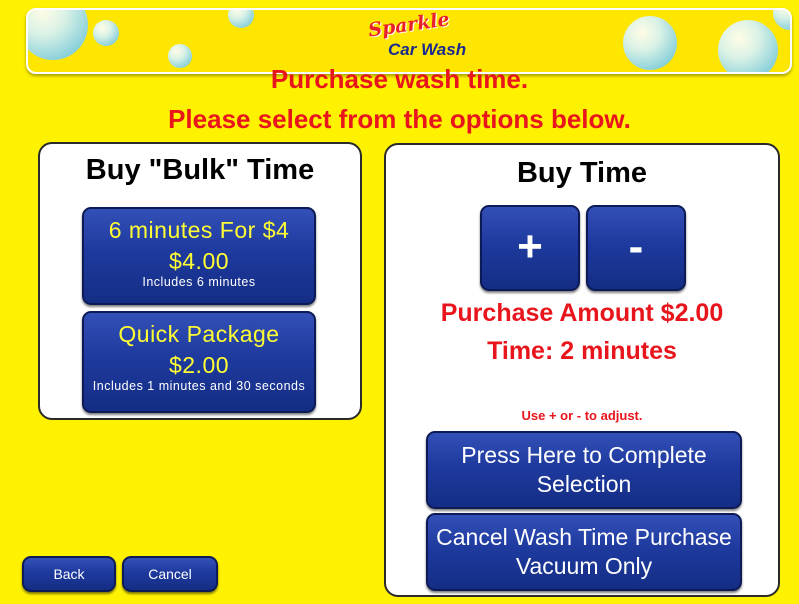 This screenshot has height=604, width=799. What do you see at coordinates (199, 365) in the screenshot?
I see `package-price: $2.00` at bounding box center [199, 365].